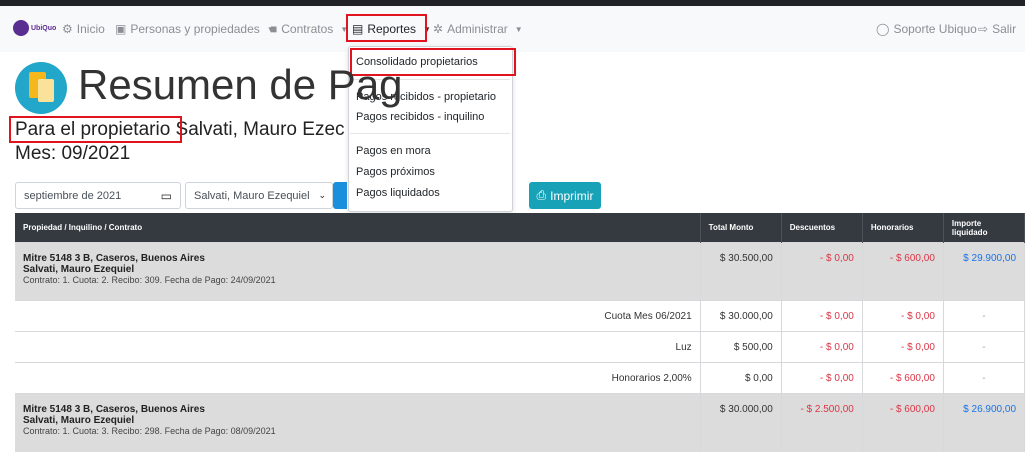 The image size is (1025, 452). I want to click on col-total-monto: Total Monto, so click(741, 228).